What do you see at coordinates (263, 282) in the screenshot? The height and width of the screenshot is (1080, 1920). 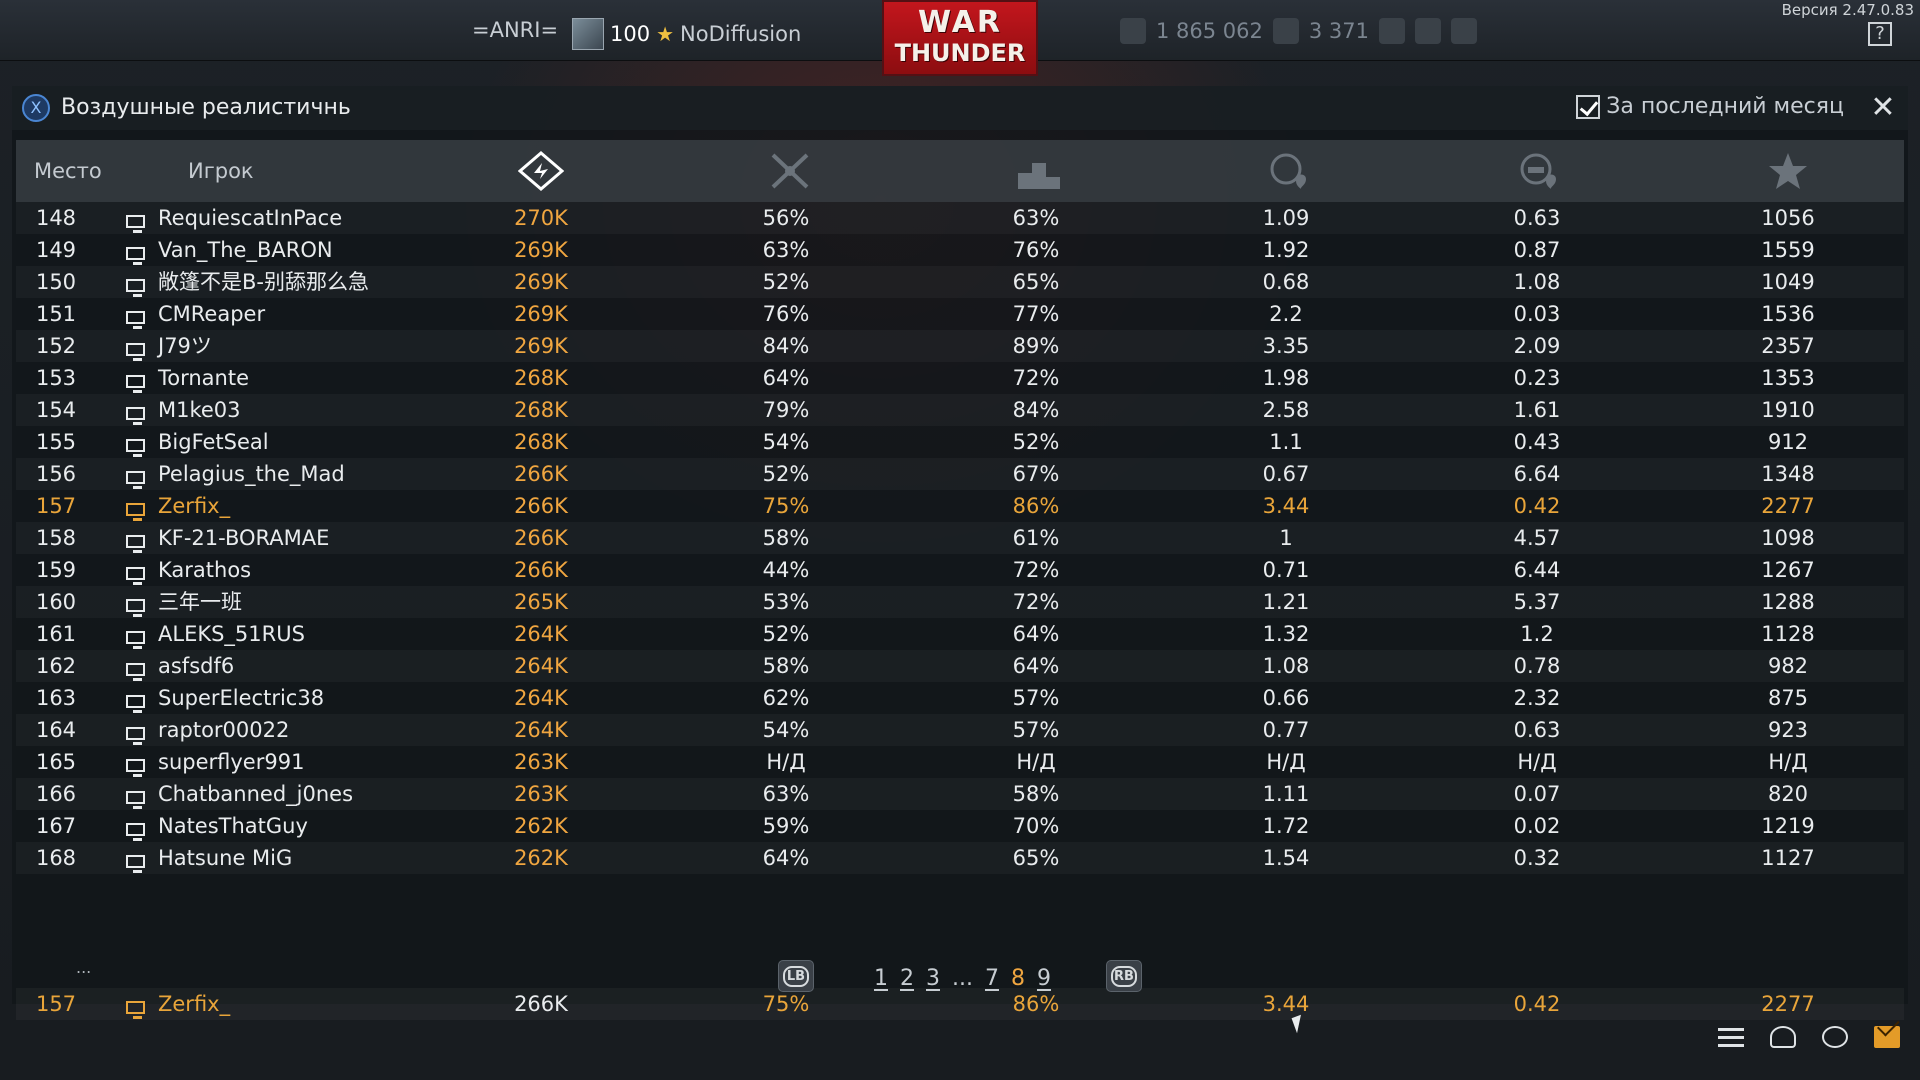 I see `player-name-cell: 敞篷不是B-别舔那么急` at bounding box center [263, 282].